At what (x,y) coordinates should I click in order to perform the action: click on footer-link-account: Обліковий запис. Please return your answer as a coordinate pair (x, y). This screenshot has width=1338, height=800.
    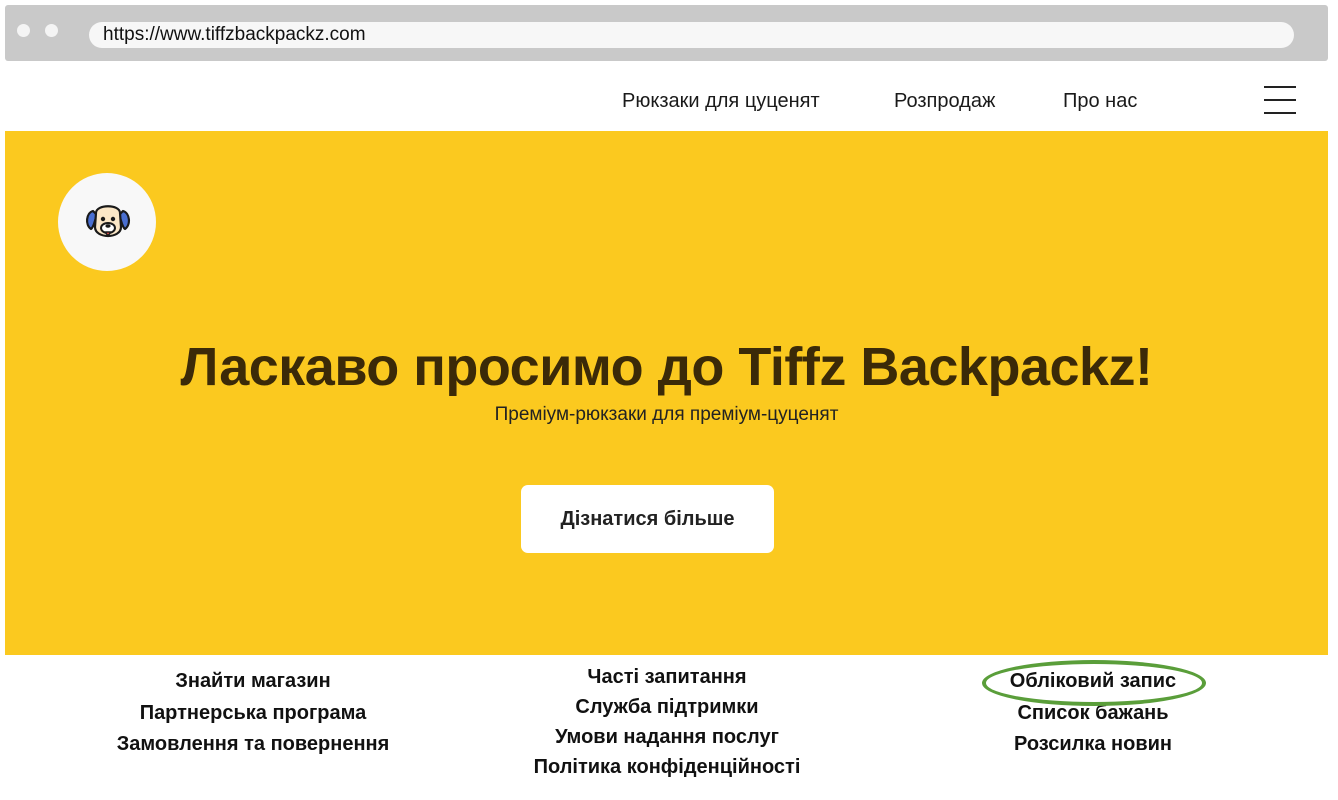
    Looking at the image, I should click on (1093, 682).